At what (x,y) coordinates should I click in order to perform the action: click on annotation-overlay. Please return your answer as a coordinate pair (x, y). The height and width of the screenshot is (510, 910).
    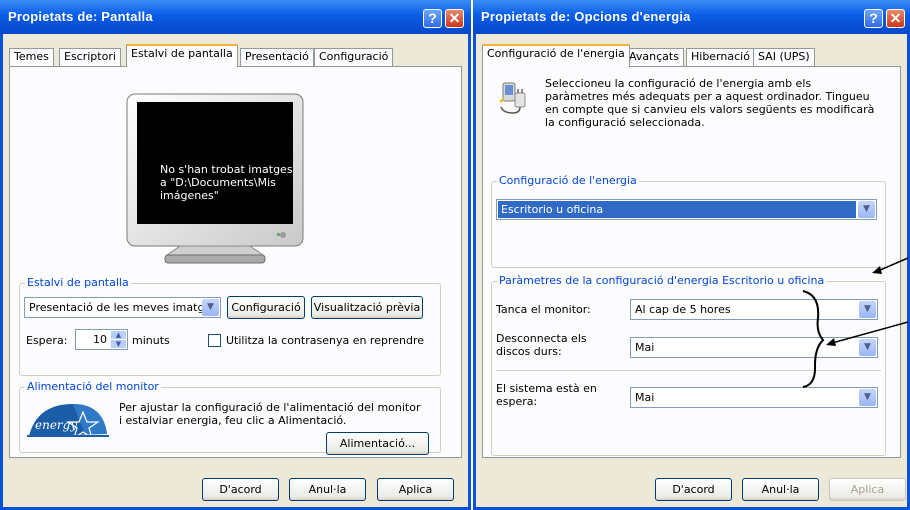
    Looking at the image, I should click on (855, 322).